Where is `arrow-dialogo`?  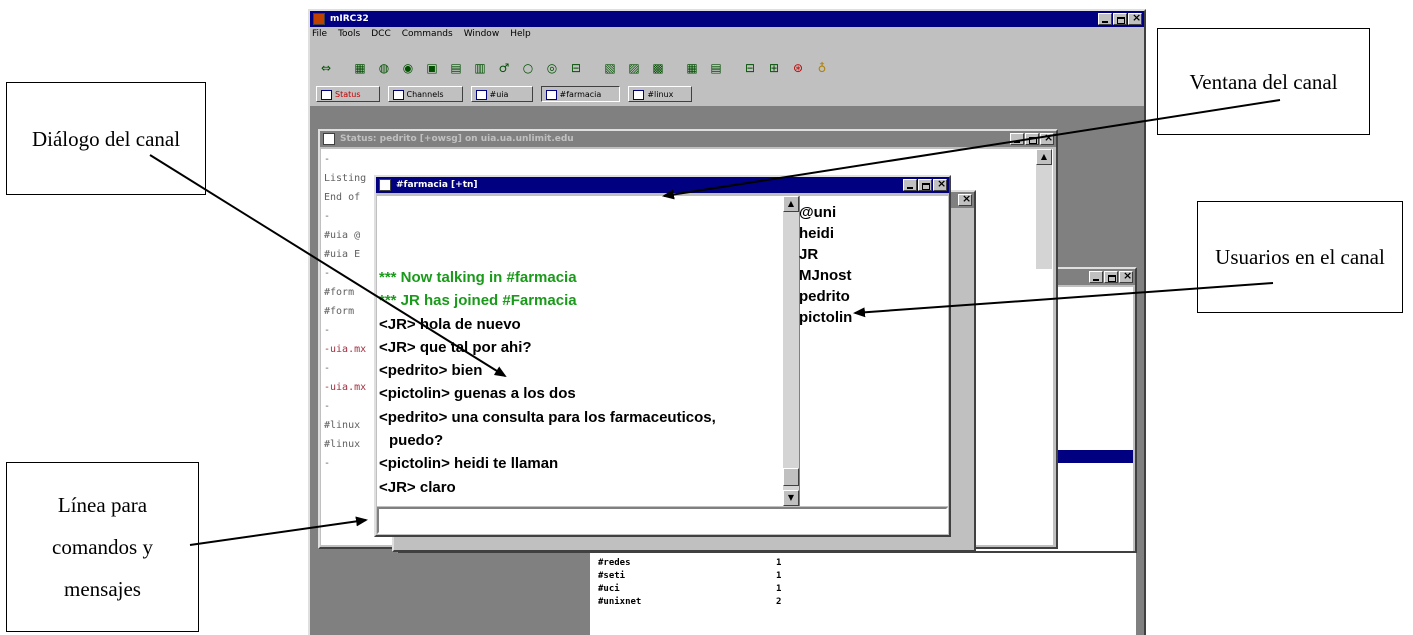
arrow-dialogo is located at coordinates (328, 266).